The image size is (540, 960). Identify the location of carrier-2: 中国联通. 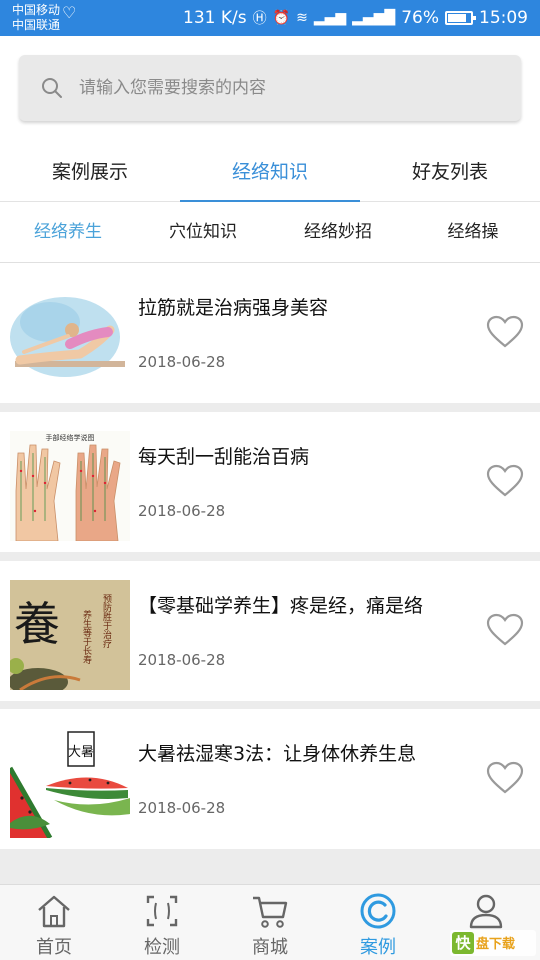
(36, 25).